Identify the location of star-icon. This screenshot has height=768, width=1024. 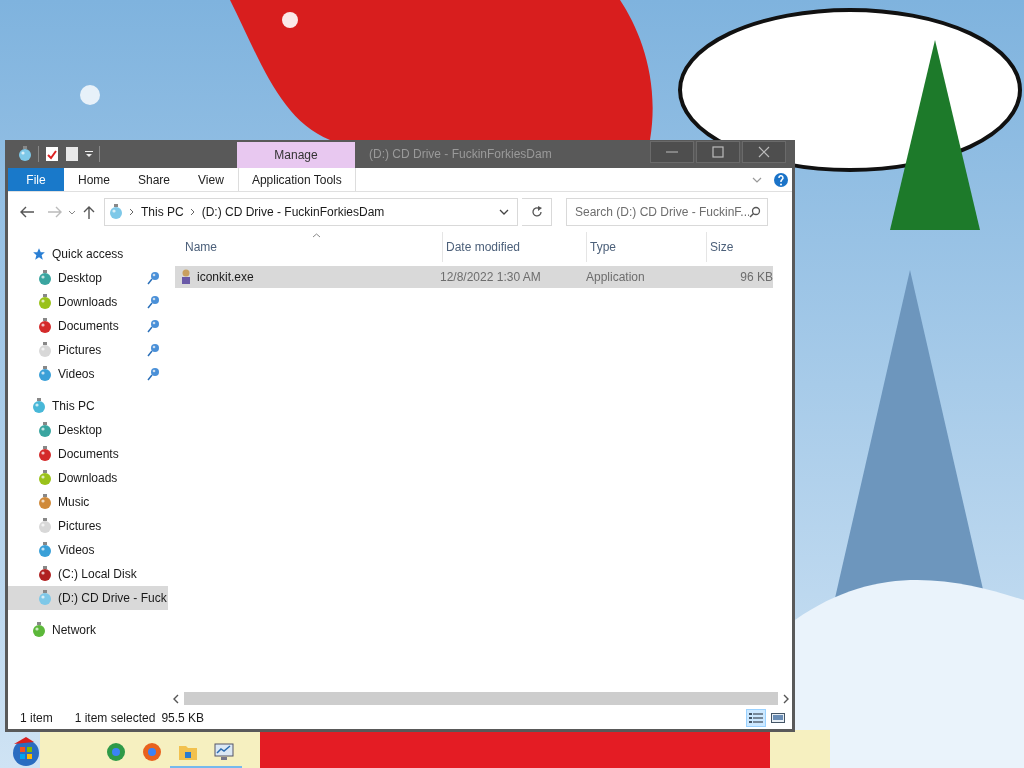
(39, 254).